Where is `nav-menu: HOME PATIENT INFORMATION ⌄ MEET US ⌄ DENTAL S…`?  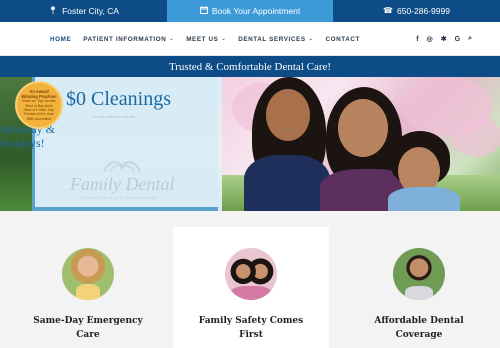 nav-menu: HOME PATIENT INFORMATION ⌄ MEET US ⌄ DENTAL S… is located at coordinates (205, 39).